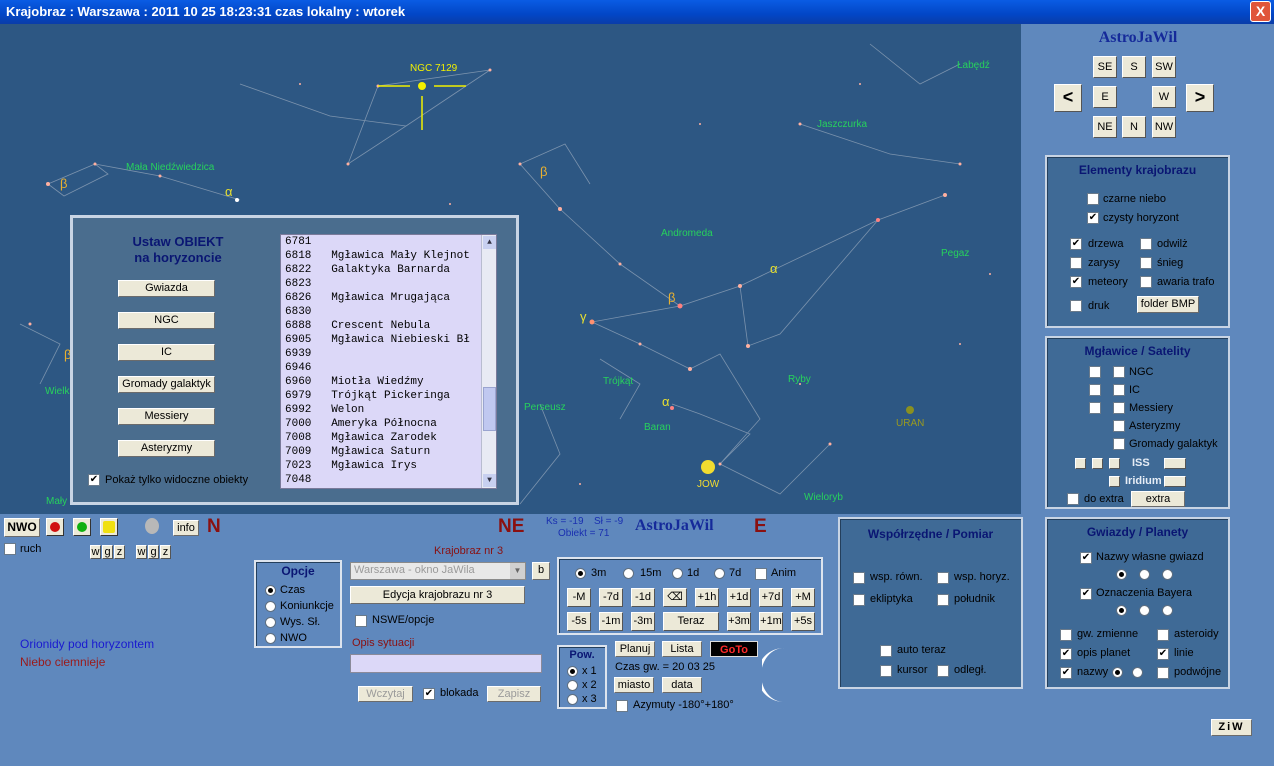 The height and width of the screenshot is (766, 1274). What do you see at coordinates (166, 320) in the screenshot?
I see `ngc-button: NGC` at bounding box center [166, 320].